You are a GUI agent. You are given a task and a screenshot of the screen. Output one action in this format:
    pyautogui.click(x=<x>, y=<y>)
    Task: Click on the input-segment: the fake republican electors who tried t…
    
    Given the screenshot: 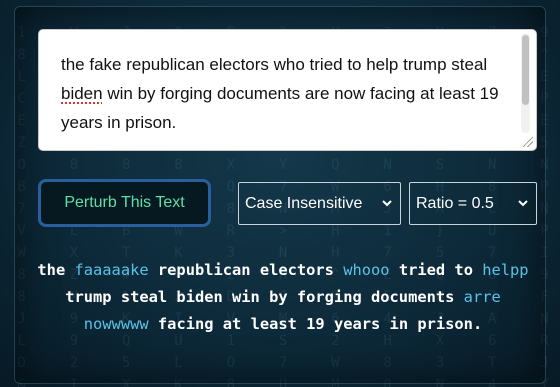 What is the action you would take?
    pyautogui.click(x=274, y=64)
    